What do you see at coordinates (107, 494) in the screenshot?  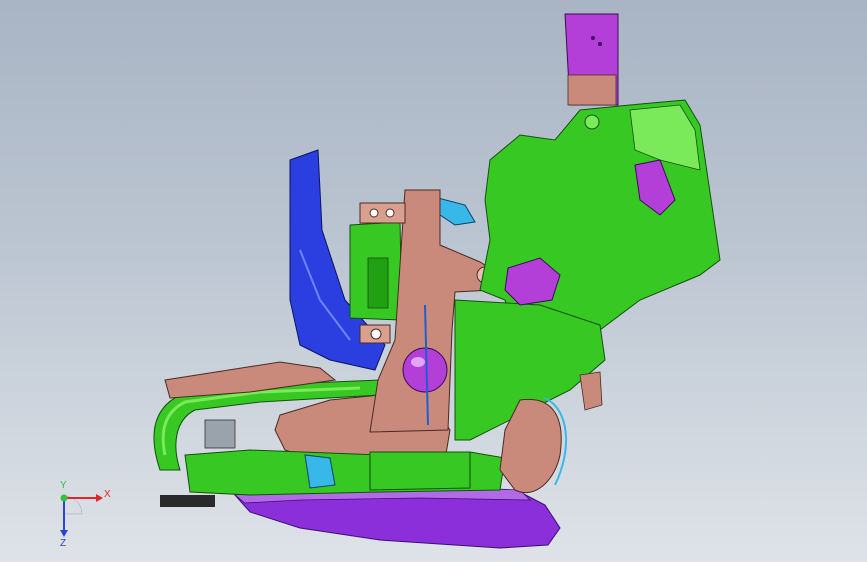 I see `x-axis-label: X` at bounding box center [107, 494].